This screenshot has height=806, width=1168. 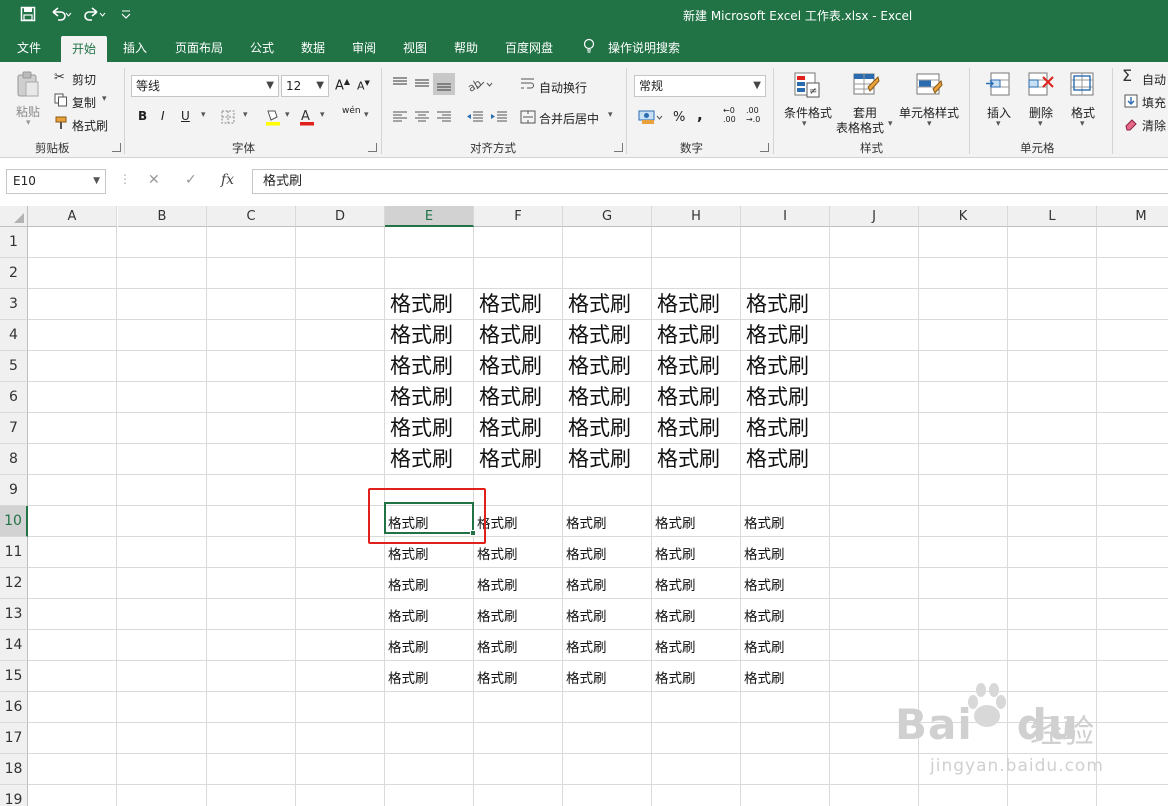 What do you see at coordinates (804, 124) in the screenshot?
I see `conditional-dropdown-icon: ▾` at bounding box center [804, 124].